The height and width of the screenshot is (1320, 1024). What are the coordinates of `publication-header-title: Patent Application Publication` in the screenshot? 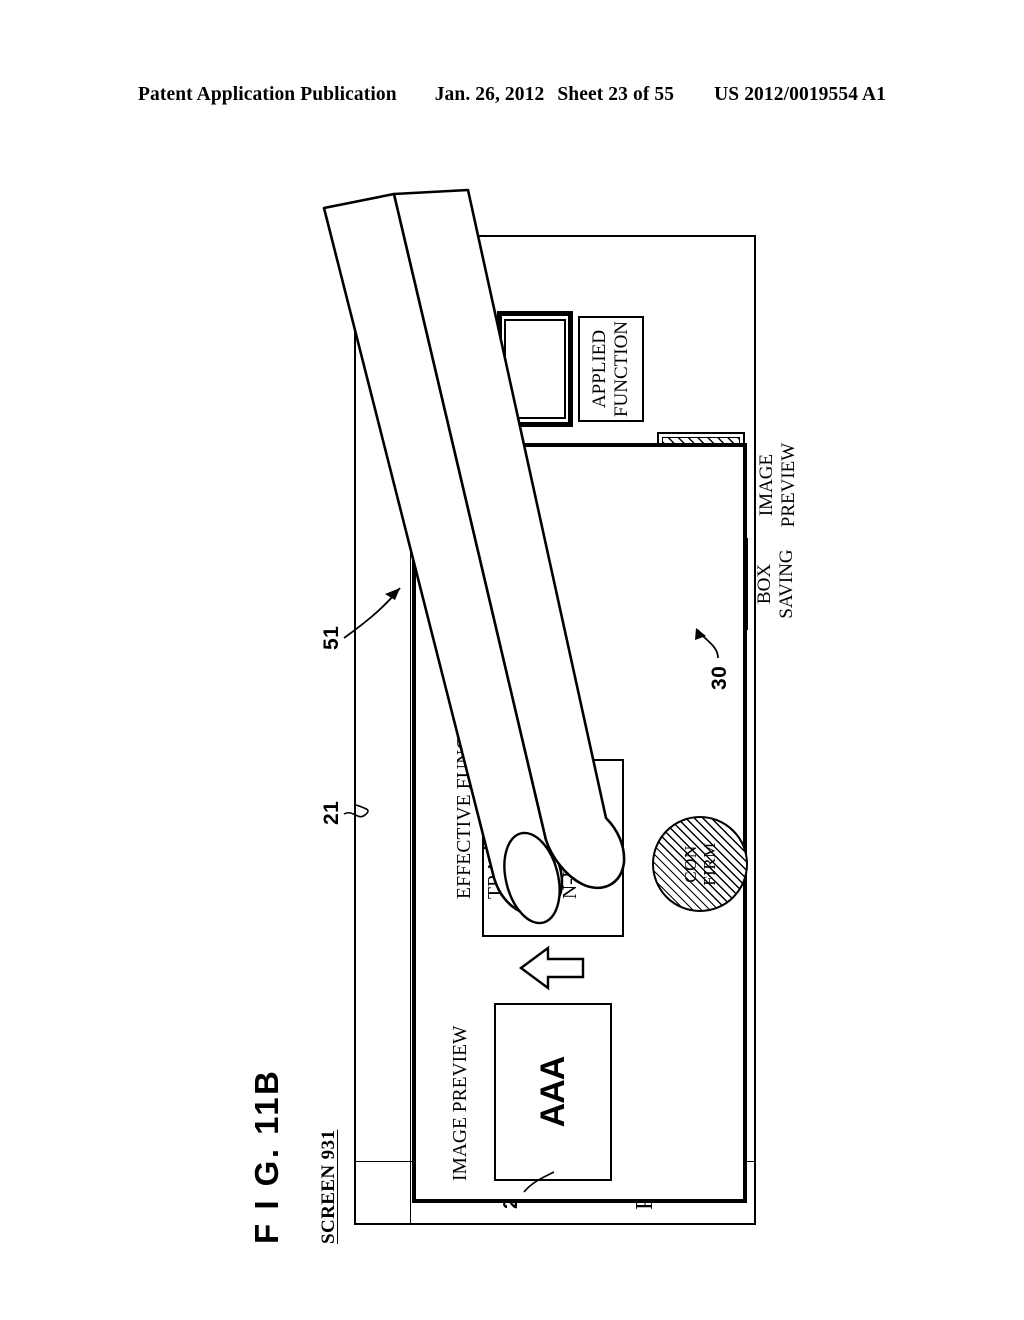 It's located at (267, 94).